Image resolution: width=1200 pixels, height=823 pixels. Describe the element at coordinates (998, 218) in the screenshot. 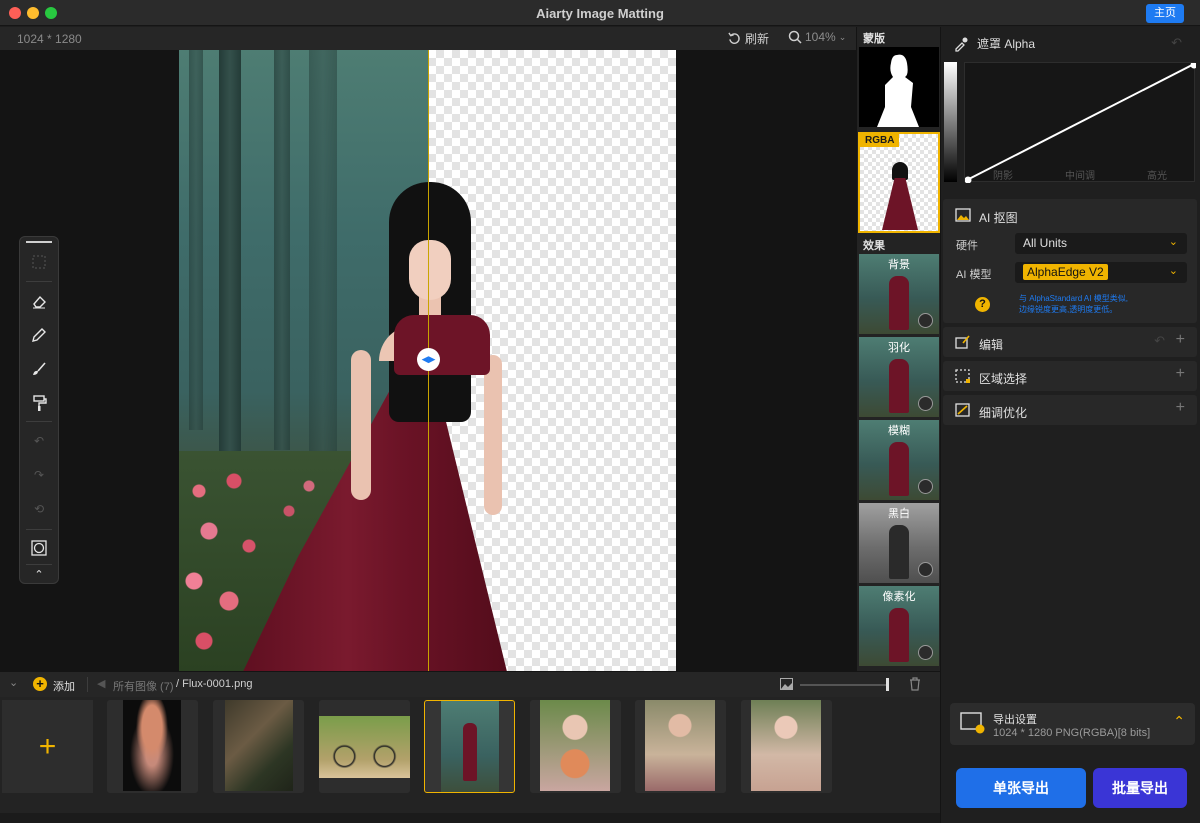

I see `ai-section-title: AI 抠图` at that location.